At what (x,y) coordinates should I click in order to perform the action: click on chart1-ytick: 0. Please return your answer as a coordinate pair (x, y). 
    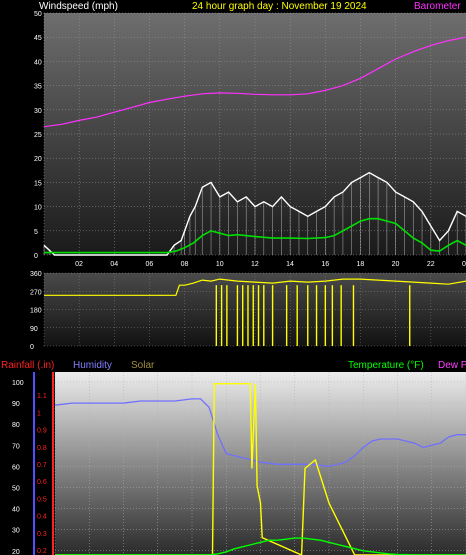
    Looking at the image, I should click on (36, 256).